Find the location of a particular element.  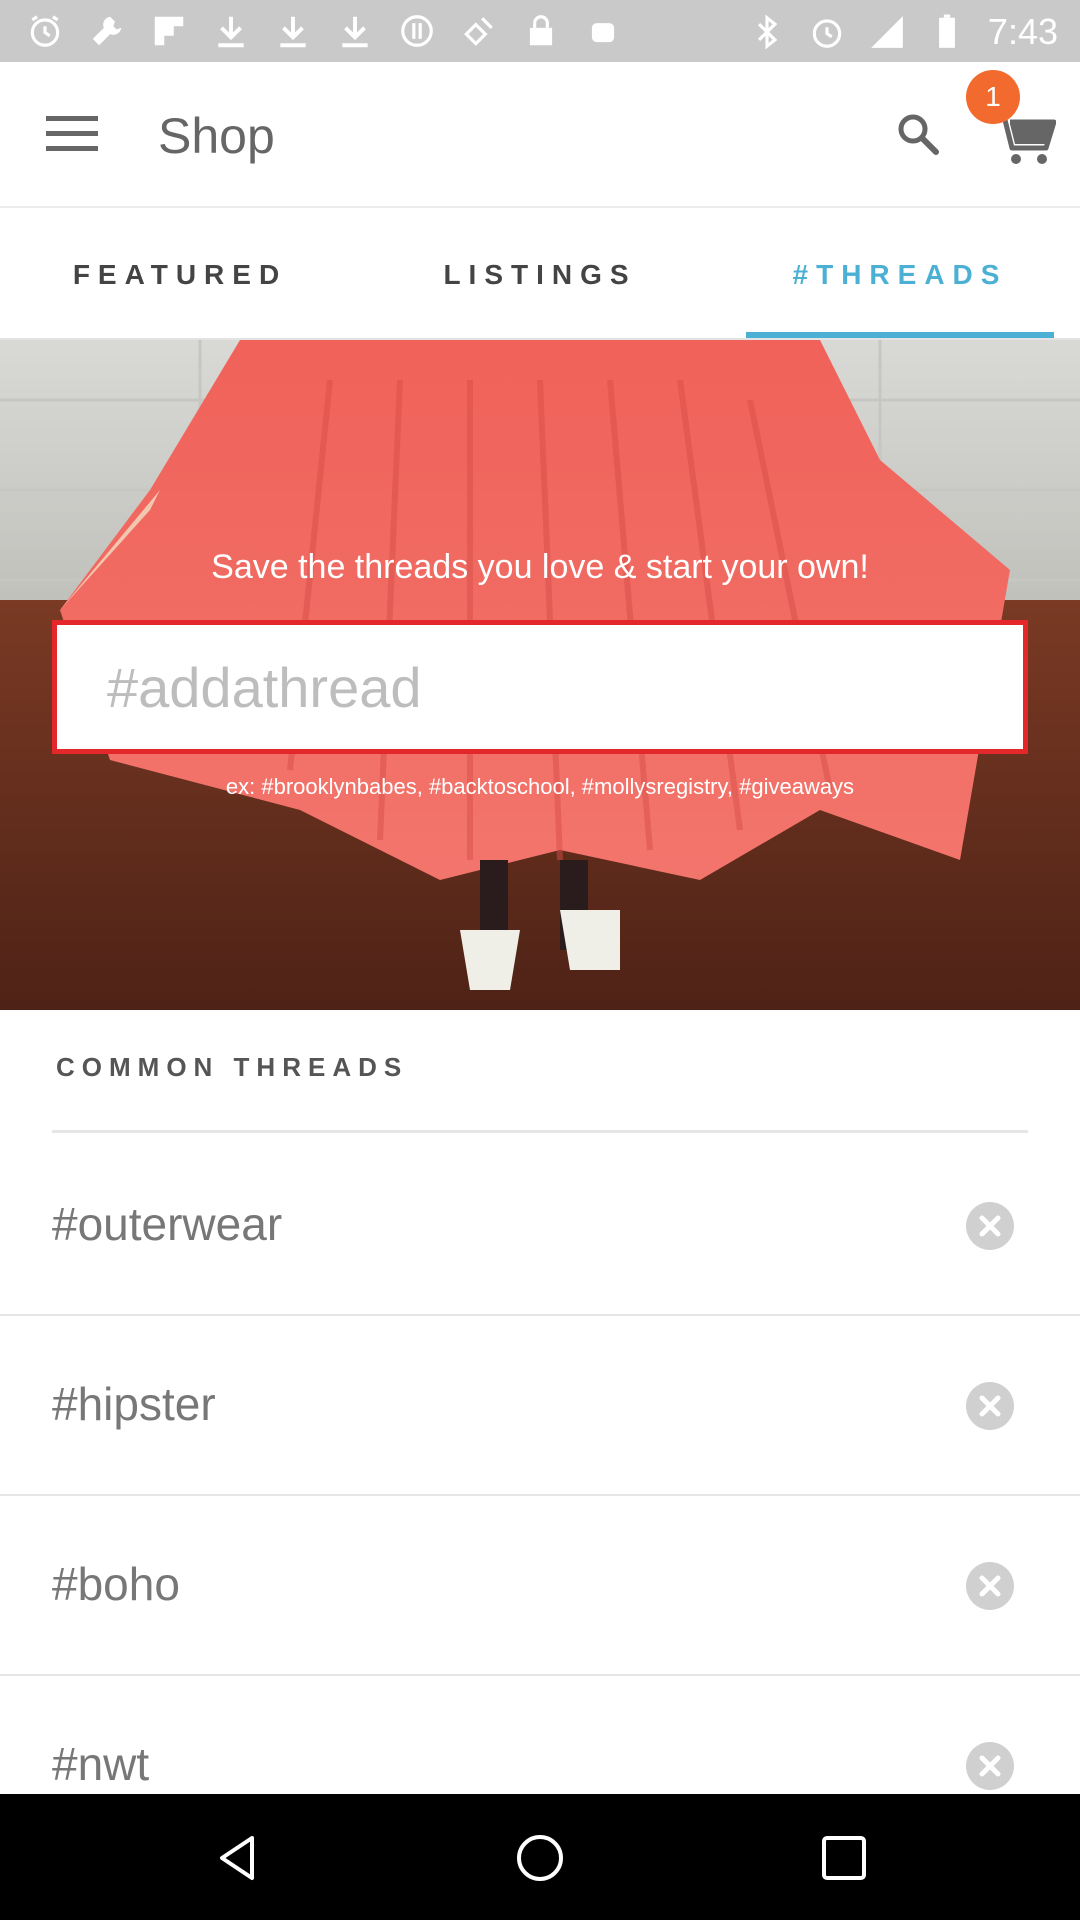

thread-row: #outerwear is located at coordinates (540, 1226).